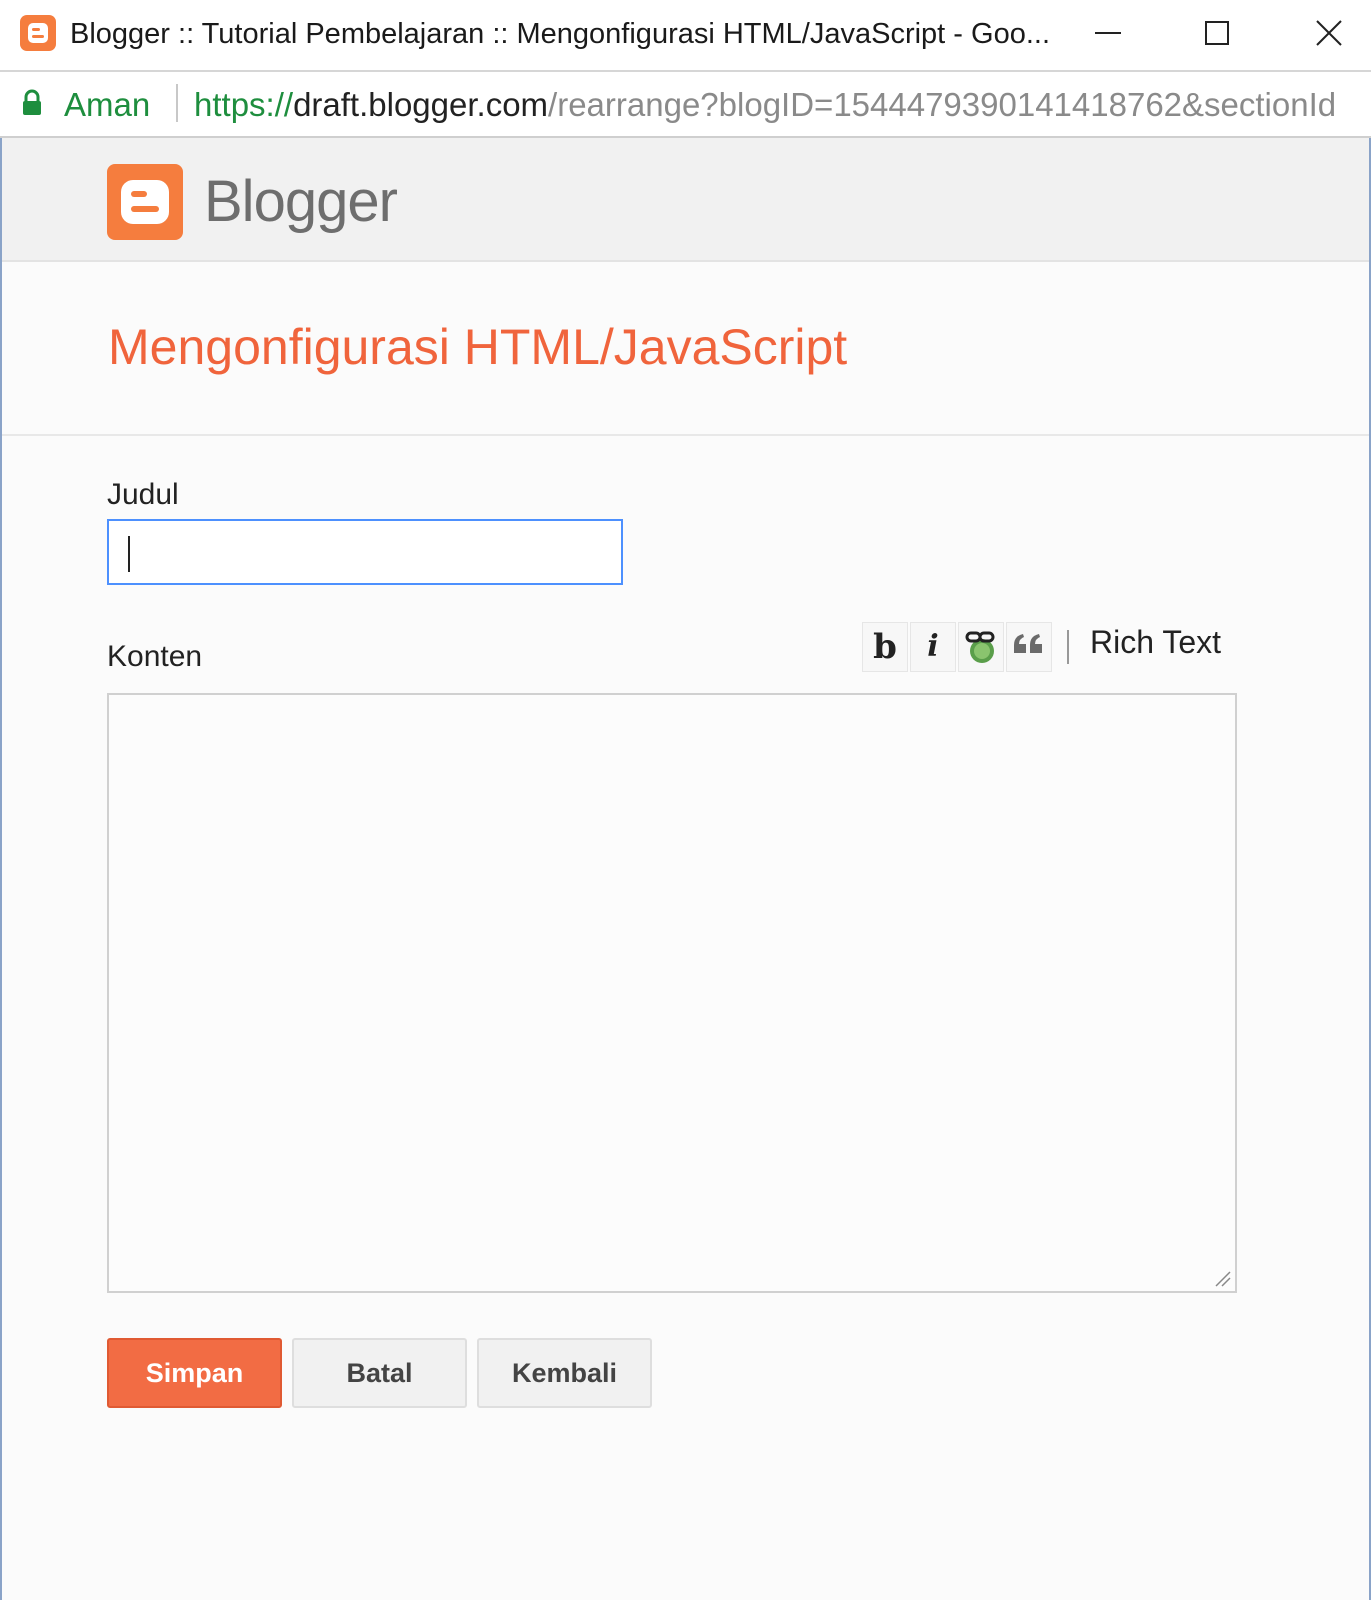 Image resolution: width=1371 pixels, height=1600 pixels. What do you see at coordinates (1068, 647) in the screenshot?
I see `toolbar-separator` at bounding box center [1068, 647].